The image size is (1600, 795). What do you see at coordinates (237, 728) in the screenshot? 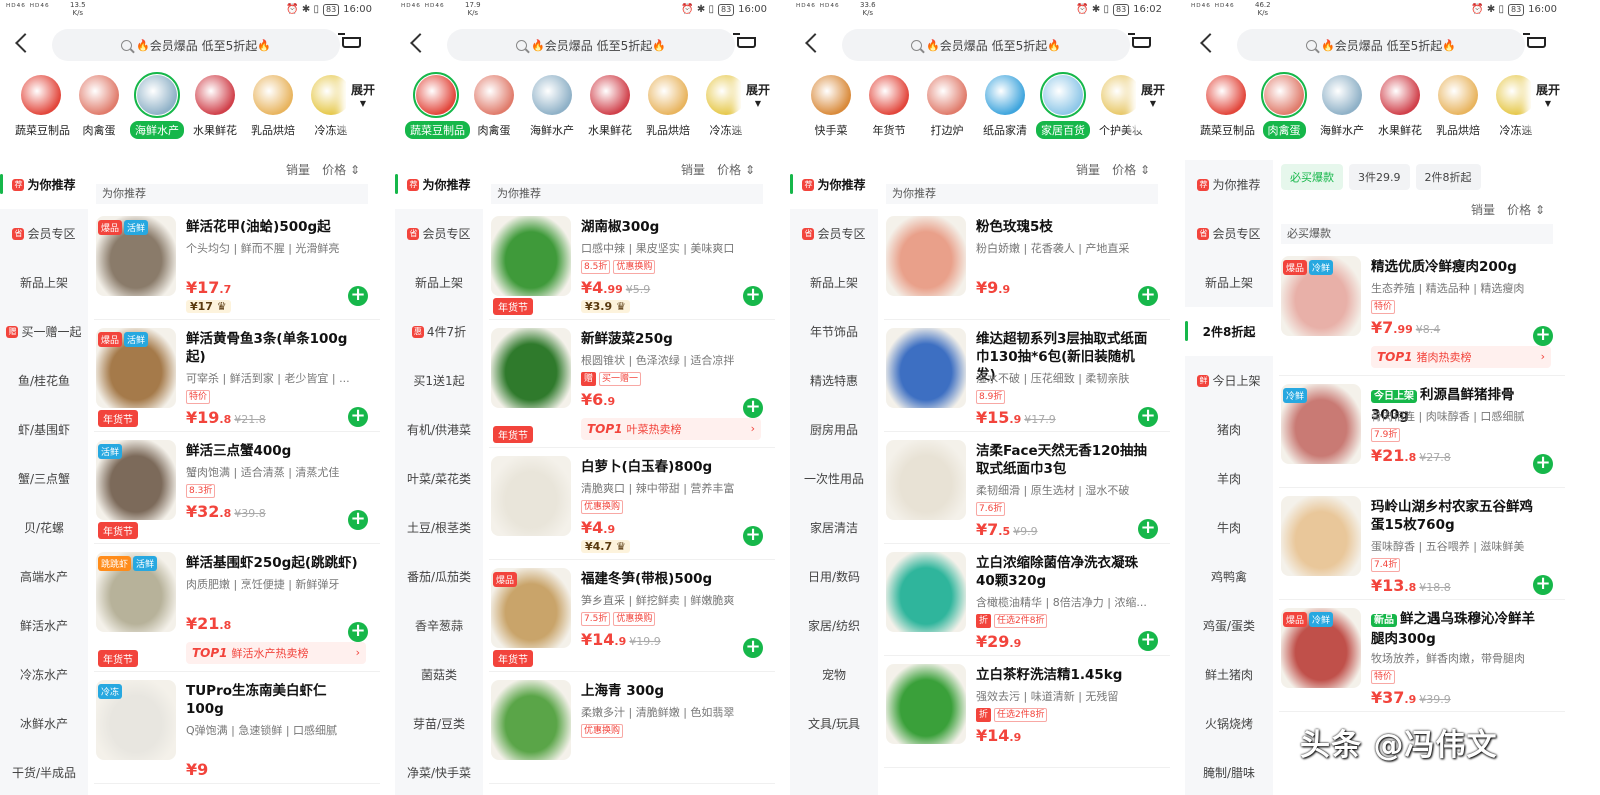
I see `product-card: 冷冻 TUPro生冻南美白虾仁100g Q弹饱满 | 急速锁鲜 | 口感细腻 ¥9` at bounding box center [237, 728].